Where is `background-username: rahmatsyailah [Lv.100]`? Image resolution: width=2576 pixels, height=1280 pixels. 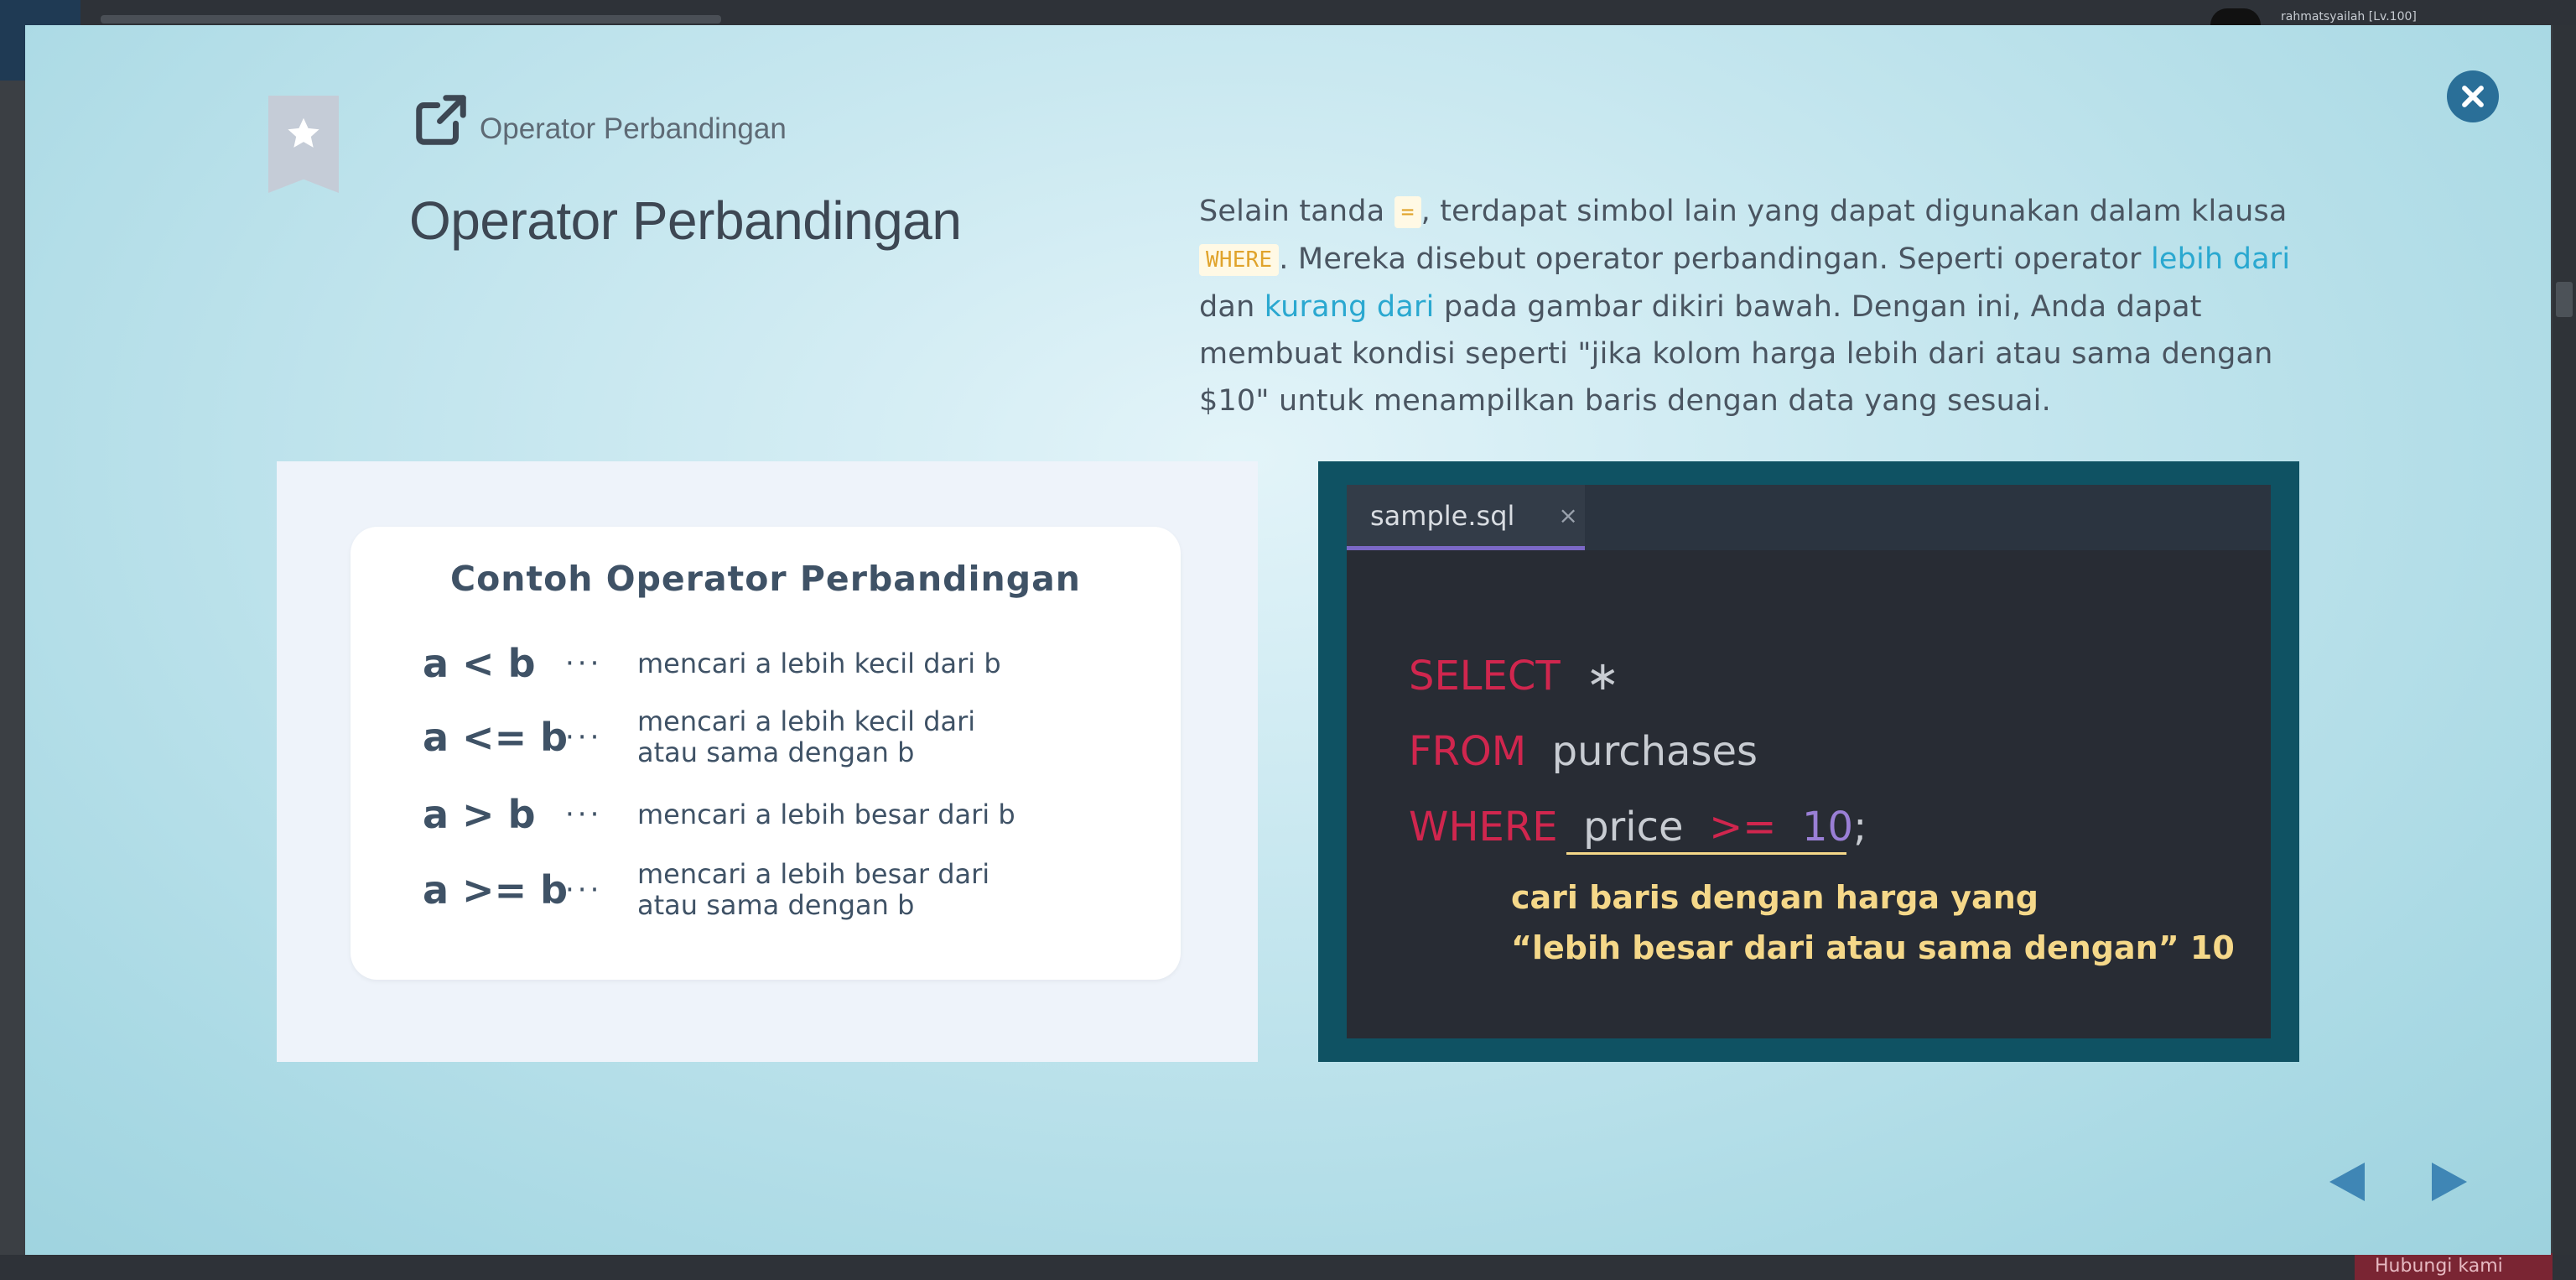
background-username: rahmatsyailah [Lv.100] is located at coordinates (2349, 16).